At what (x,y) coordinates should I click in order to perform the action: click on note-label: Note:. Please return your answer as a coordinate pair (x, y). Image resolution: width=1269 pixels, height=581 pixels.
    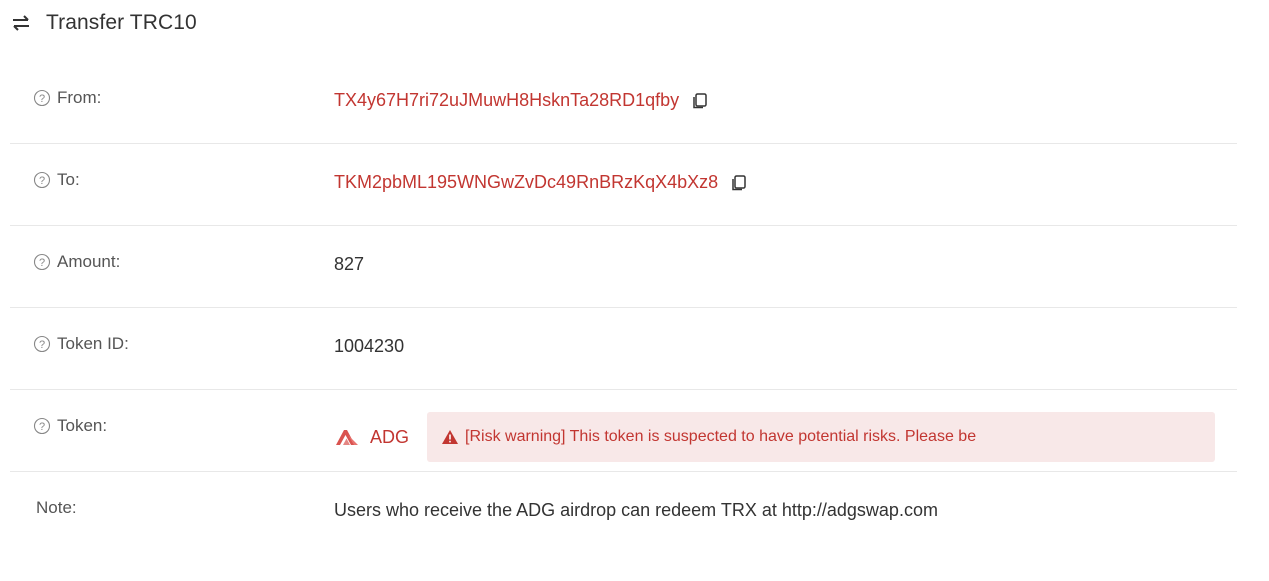
    Looking at the image, I should click on (56, 507).